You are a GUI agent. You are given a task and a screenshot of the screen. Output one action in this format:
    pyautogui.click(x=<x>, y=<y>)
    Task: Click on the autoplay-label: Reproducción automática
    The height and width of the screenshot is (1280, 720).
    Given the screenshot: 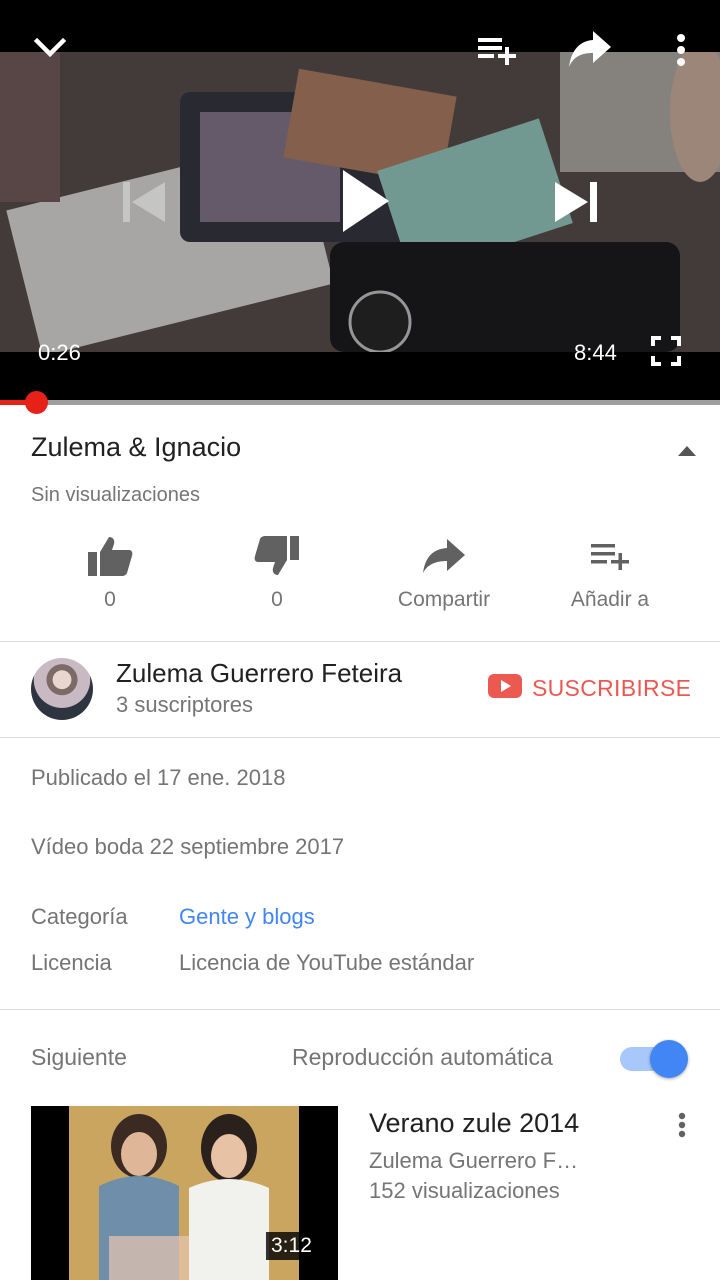 What is the action you would take?
    pyautogui.click(x=422, y=1057)
    